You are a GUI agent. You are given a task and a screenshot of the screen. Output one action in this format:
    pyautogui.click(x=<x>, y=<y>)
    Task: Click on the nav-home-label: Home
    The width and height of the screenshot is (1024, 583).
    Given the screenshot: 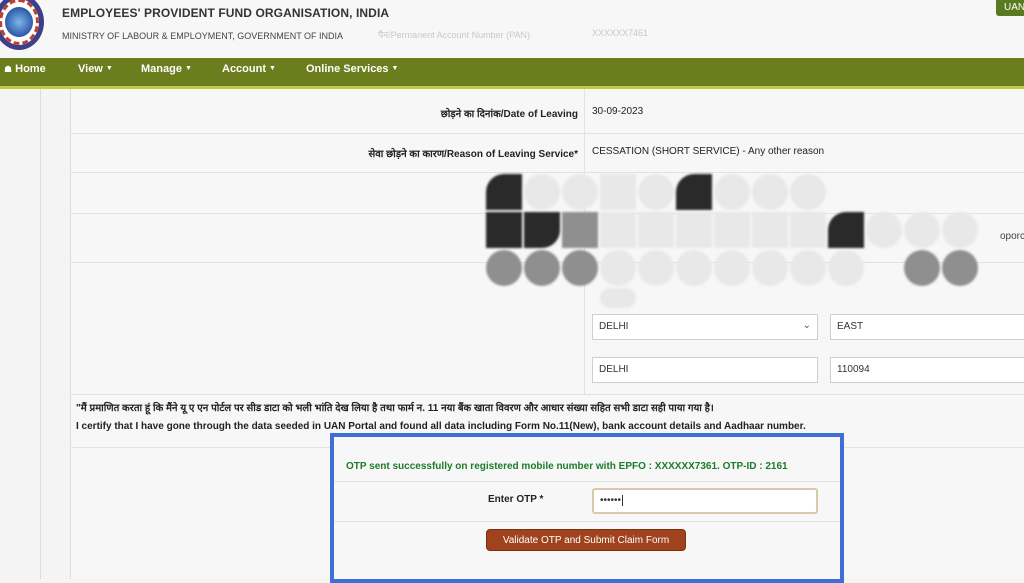 What is the action you would take?
    pyautogui.click(x=30, y=69)
    